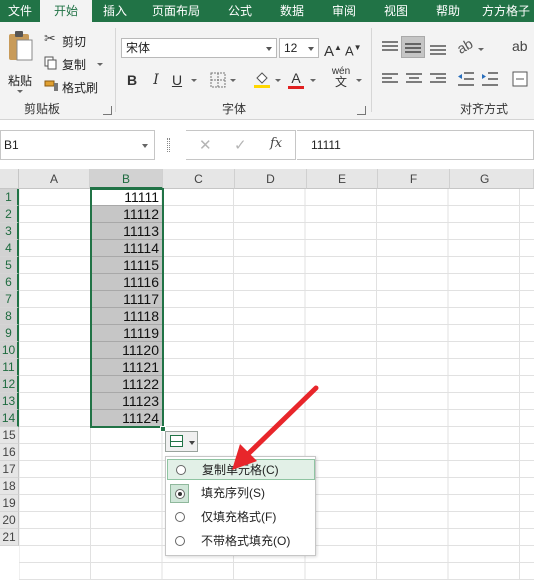 The image size is (534, 580). I want to click on decrease-indent-icon, so click(466, 79).